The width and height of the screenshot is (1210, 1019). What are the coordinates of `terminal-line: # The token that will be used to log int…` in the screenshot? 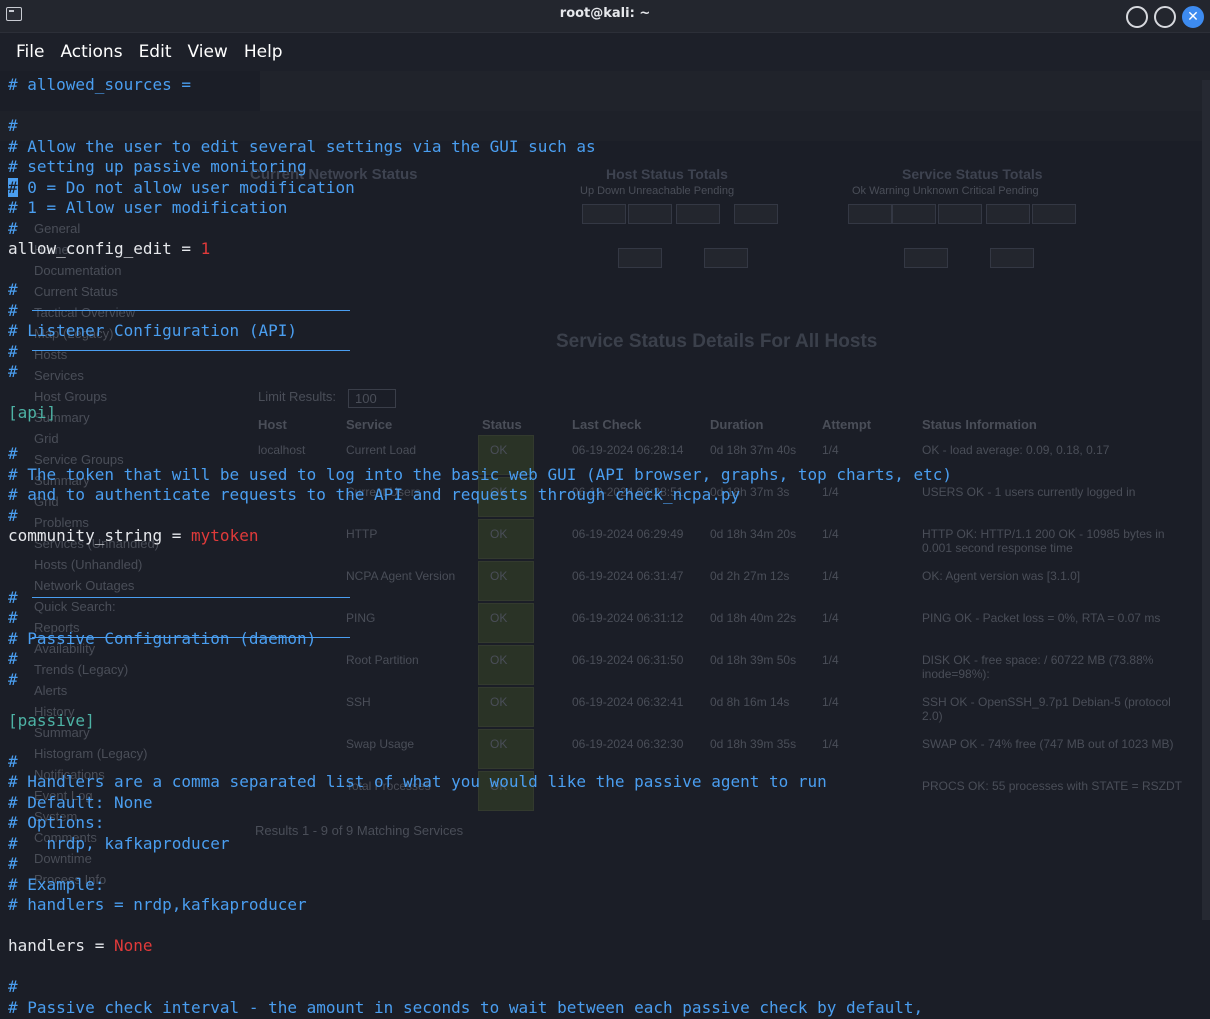 It's located at (480, 474).